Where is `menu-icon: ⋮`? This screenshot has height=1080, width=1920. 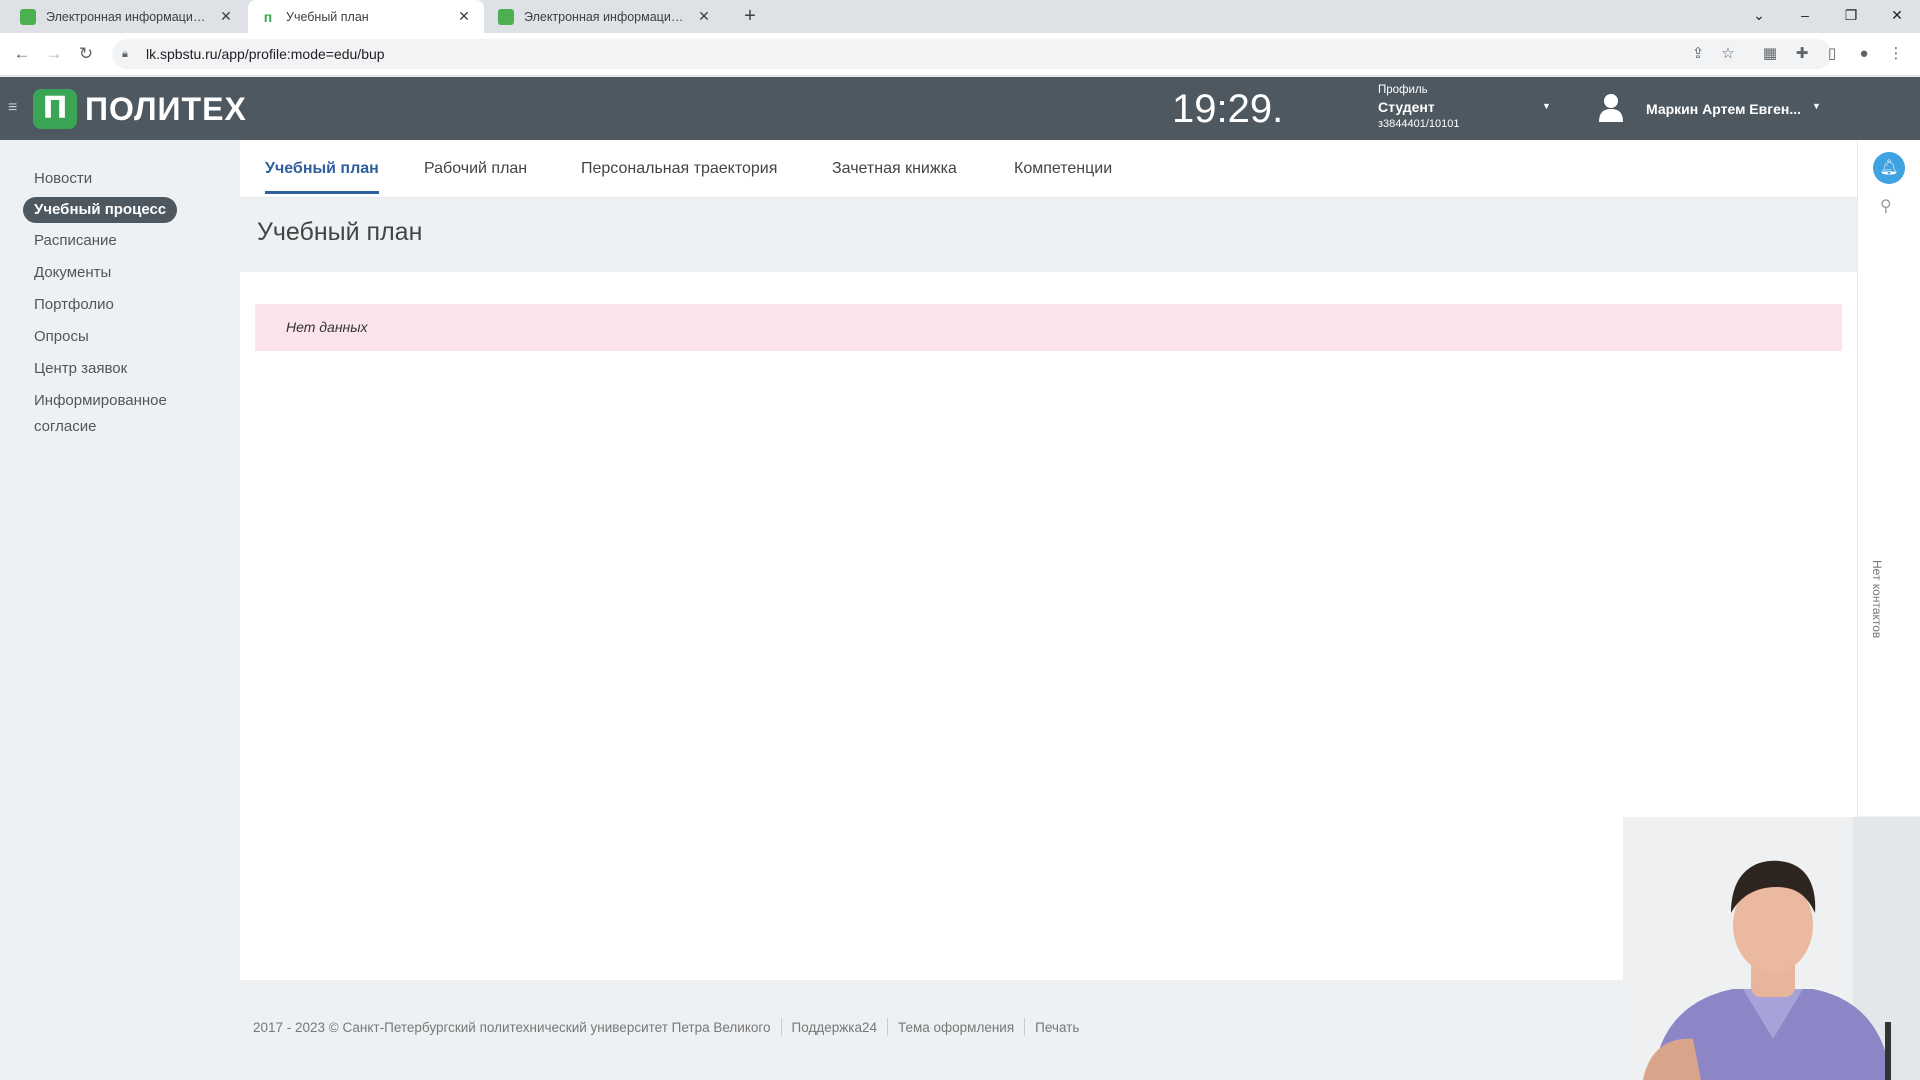 menu-icon: ⋮ is located at coordinates (1896, 54).